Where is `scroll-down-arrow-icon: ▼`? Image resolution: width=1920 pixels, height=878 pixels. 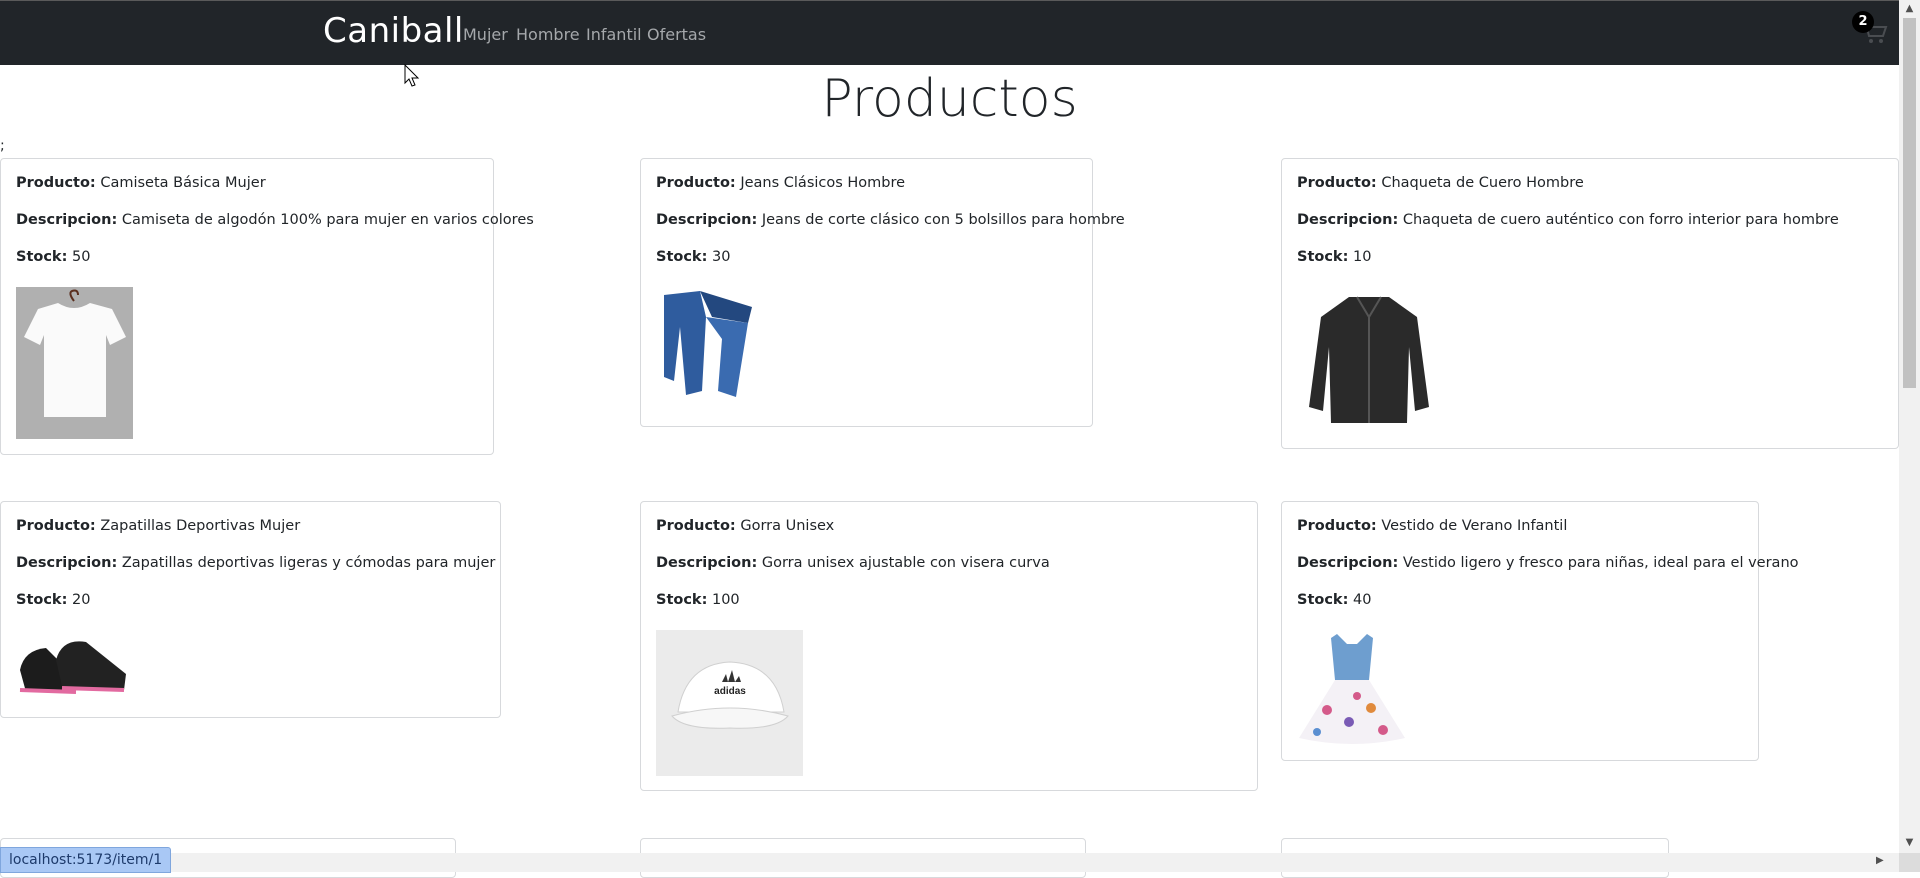 scroll-down-arrow-icon: ▼ is located at coordinates (1909, 843).